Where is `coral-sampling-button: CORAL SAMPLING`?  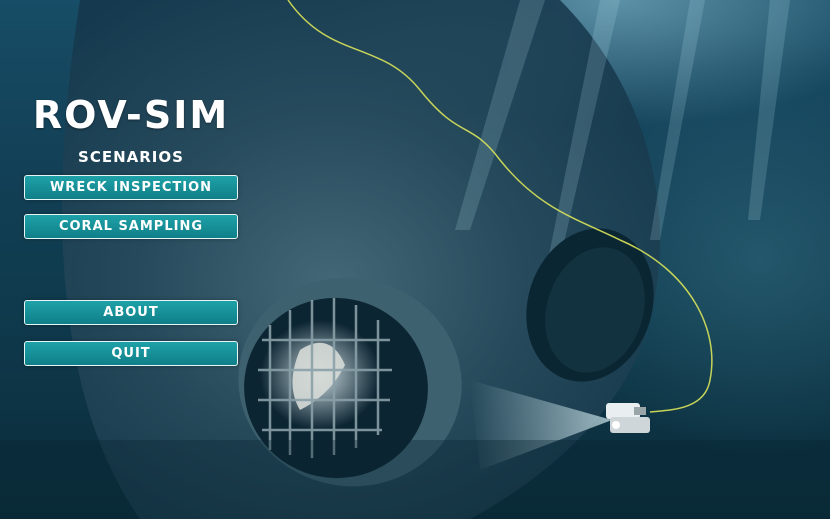
coral-sampling-button: CORAL SAMPLING is located at coordinates (131, 226).